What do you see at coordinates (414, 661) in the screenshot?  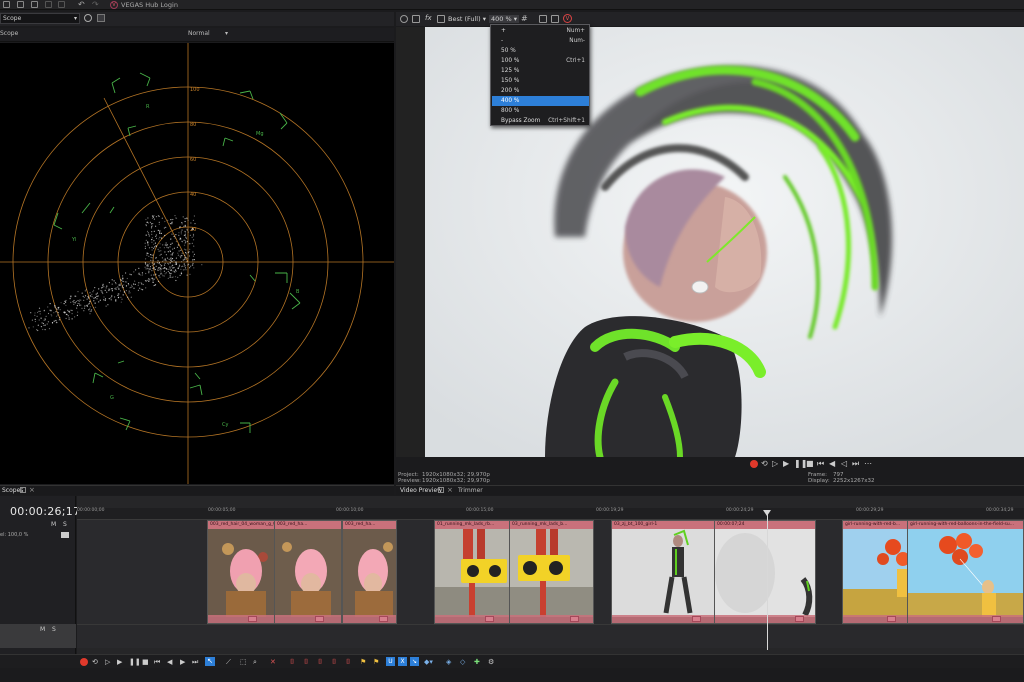 I see `ripple-icon: ↘` at bounding box center [414, 661].